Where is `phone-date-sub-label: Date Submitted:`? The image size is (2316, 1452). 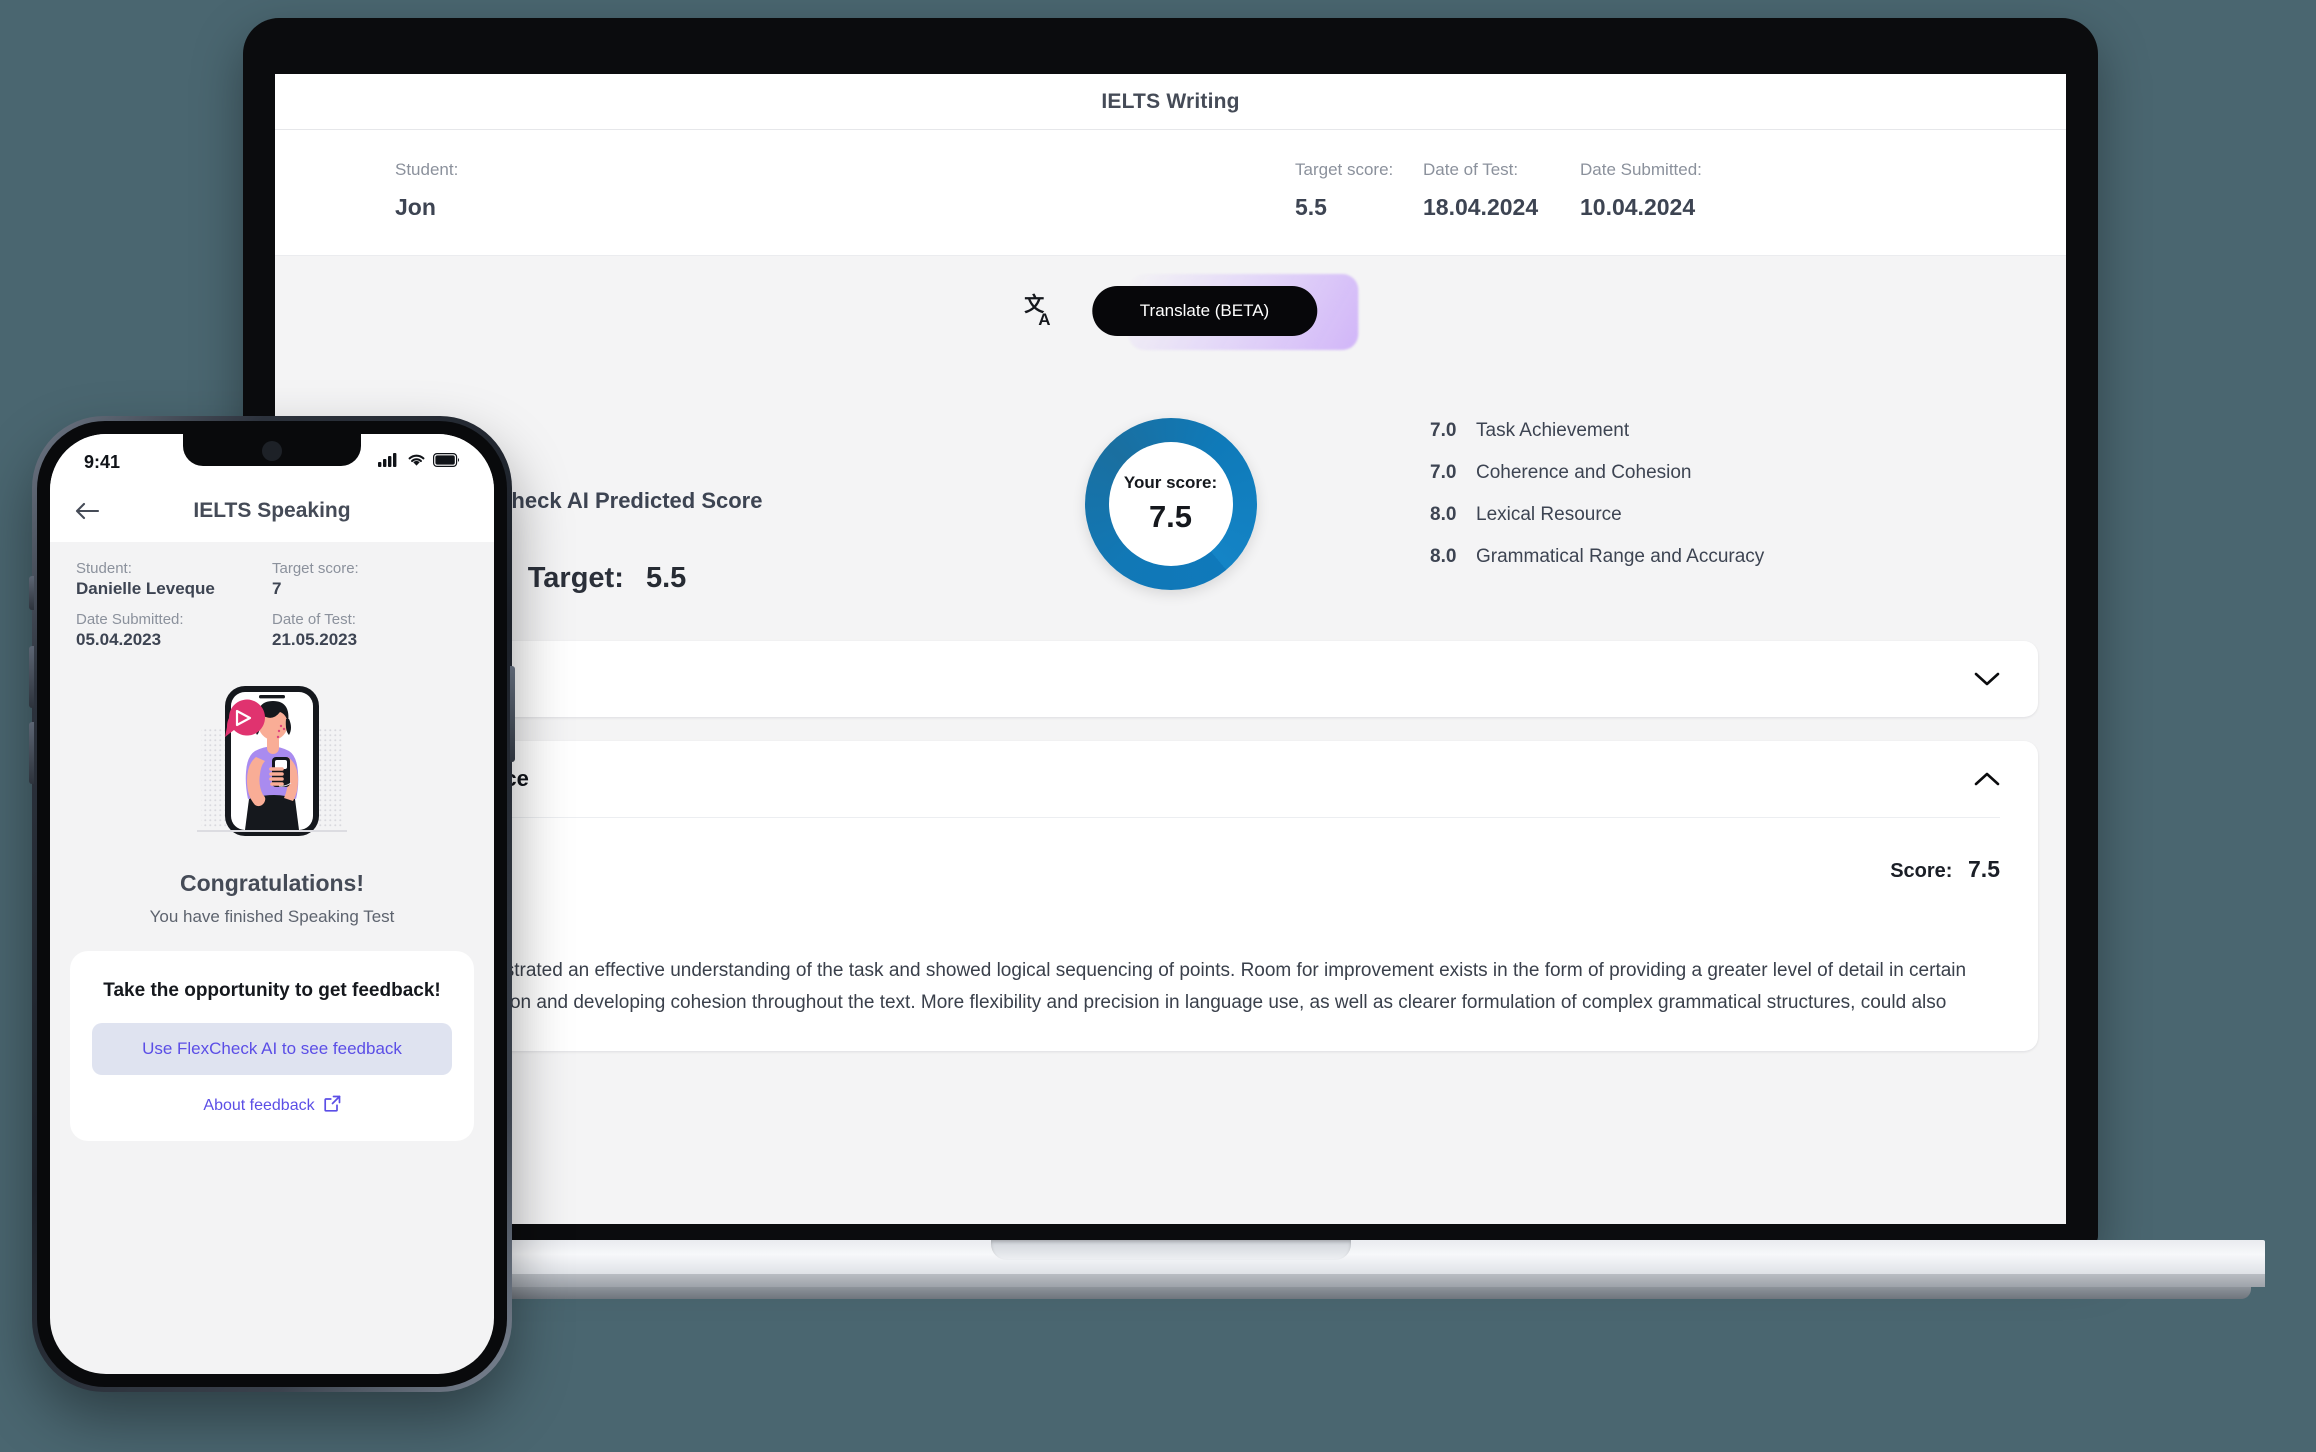 phone-date-sub-label: Date Submitted: is located at coordinates (130, 619).